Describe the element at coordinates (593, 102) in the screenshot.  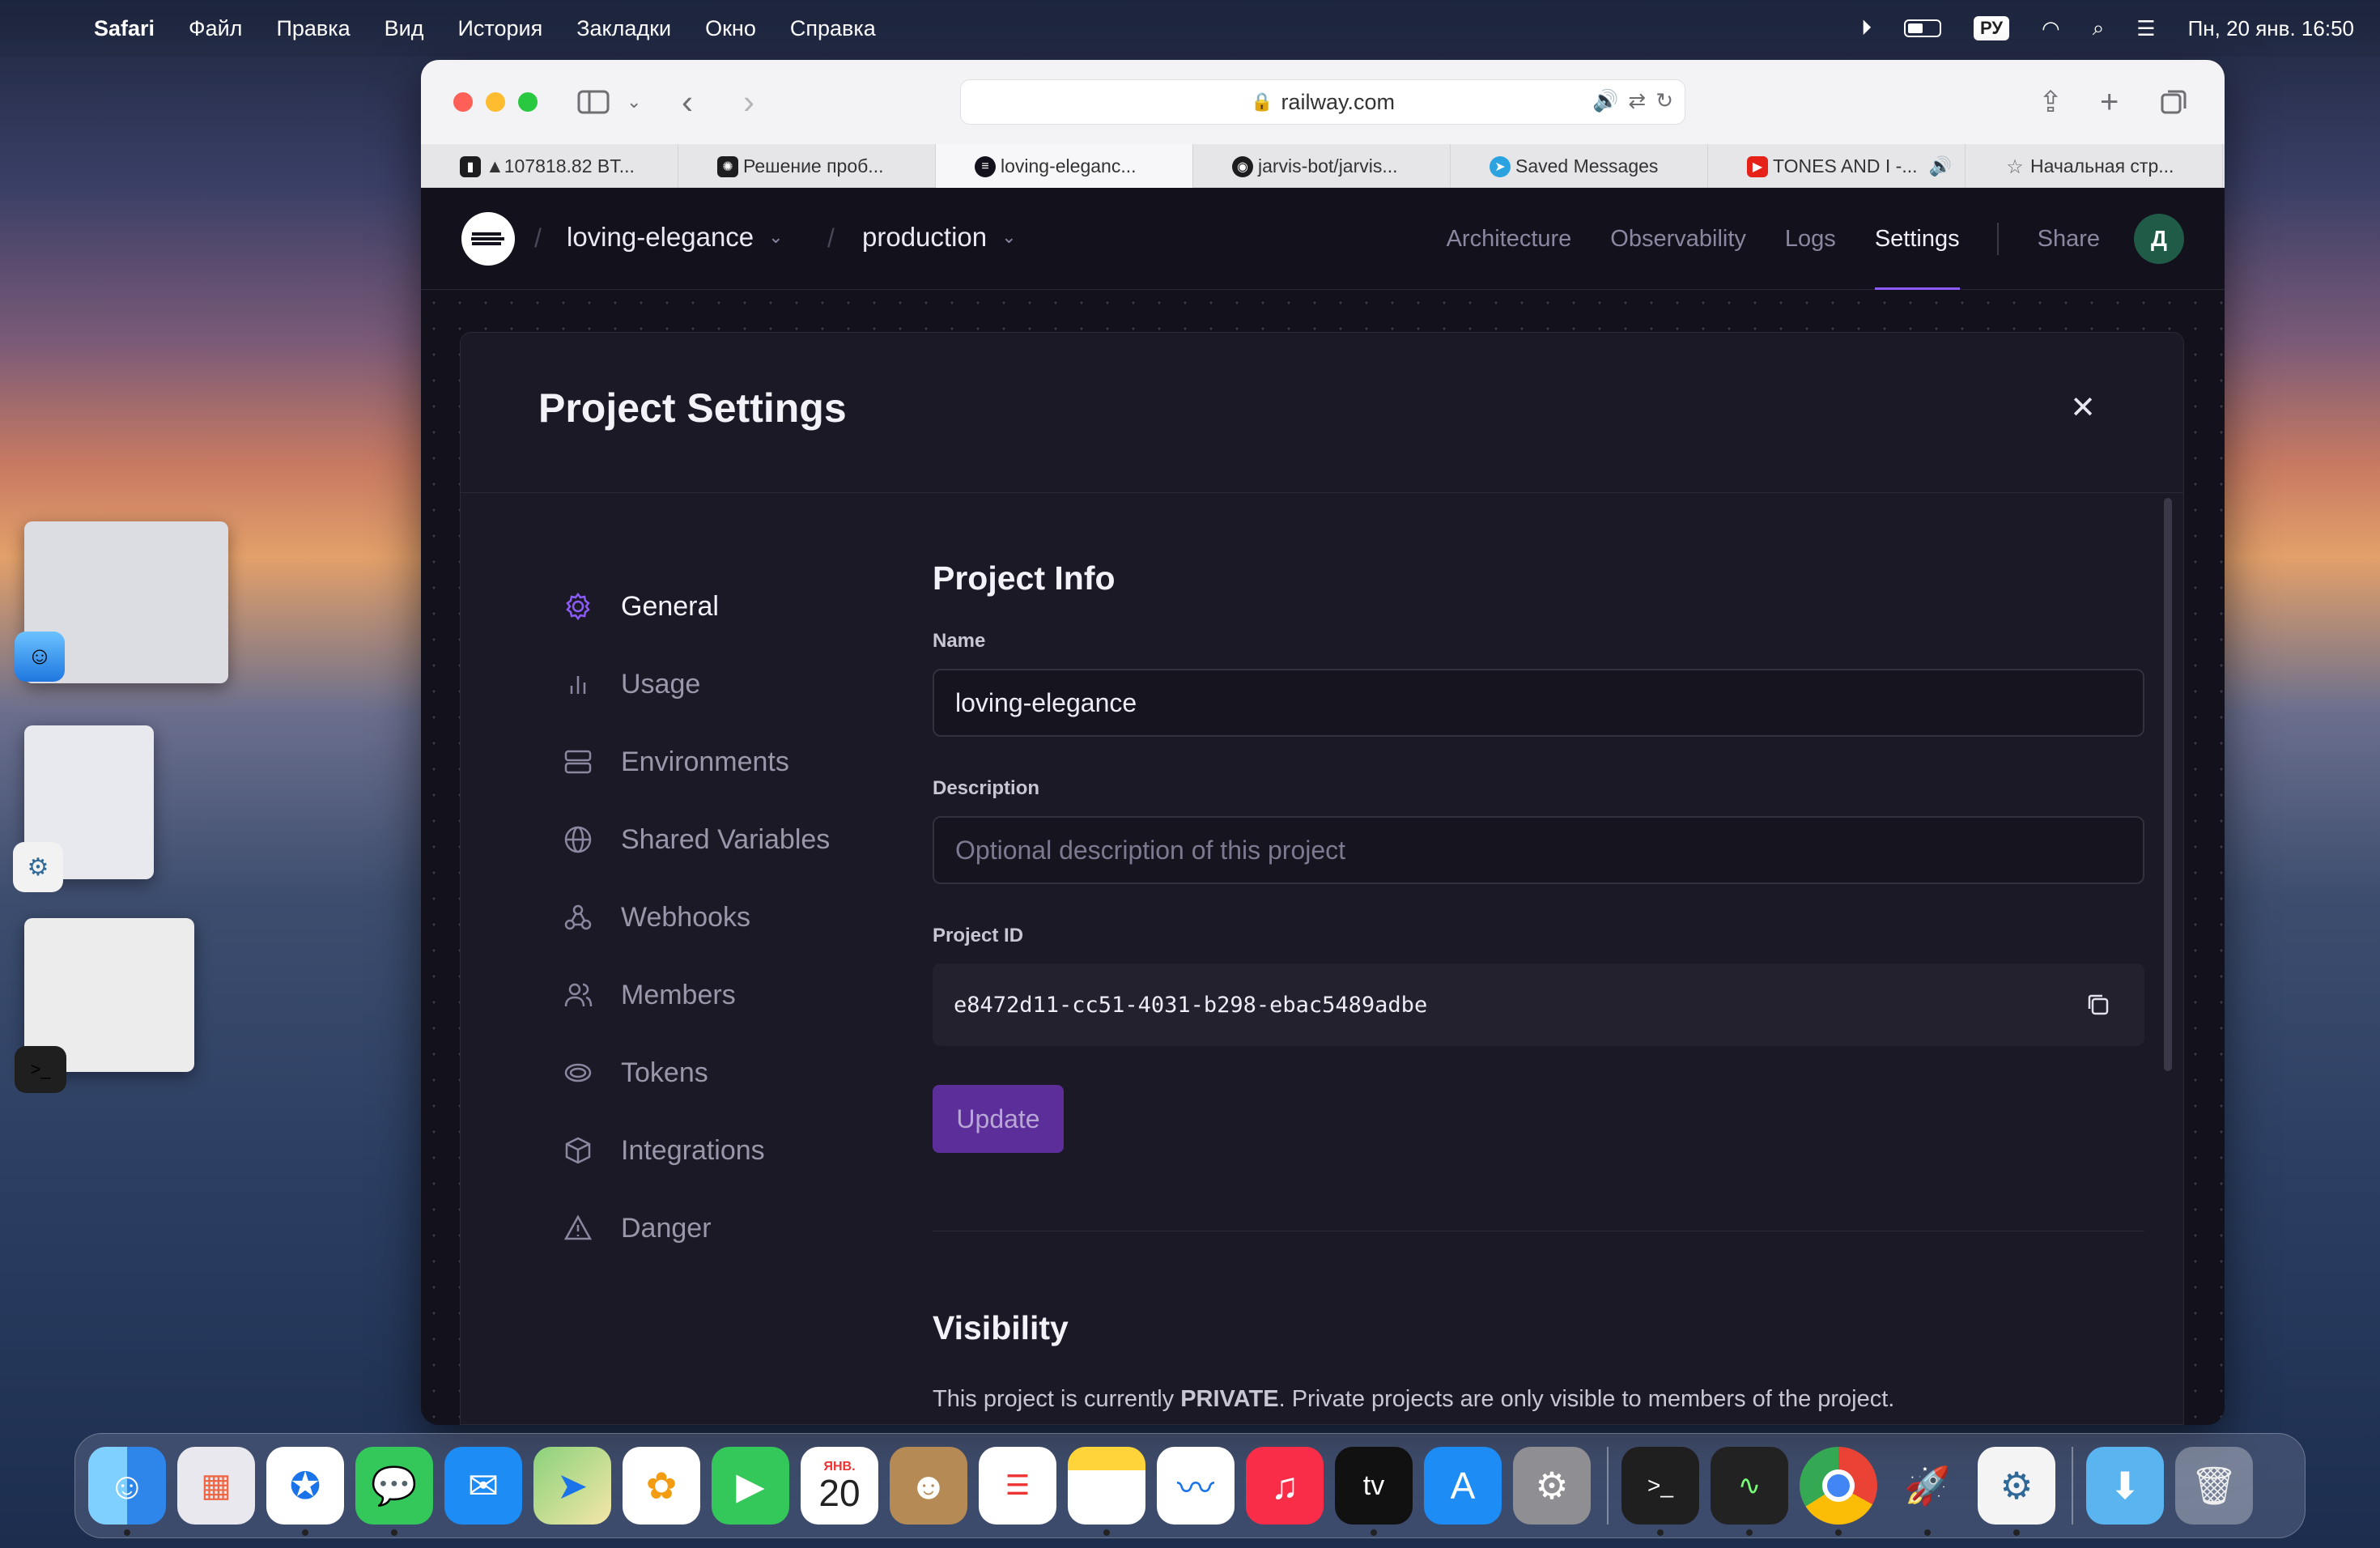
I see `sidebar-toggle-icon` at that location.